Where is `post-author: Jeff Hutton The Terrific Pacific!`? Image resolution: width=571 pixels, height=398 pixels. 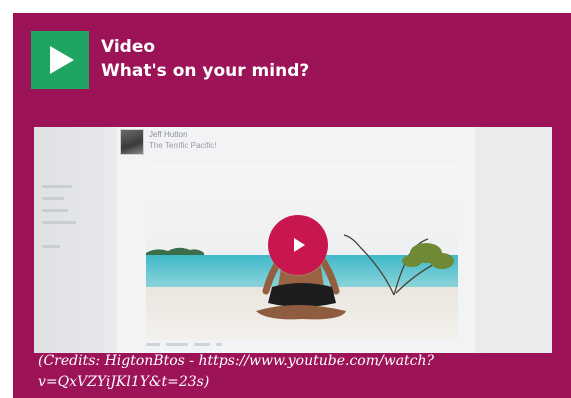
post-author: Jeff Hutton The Terrific Pacific! is located at coordinates (182, 140).